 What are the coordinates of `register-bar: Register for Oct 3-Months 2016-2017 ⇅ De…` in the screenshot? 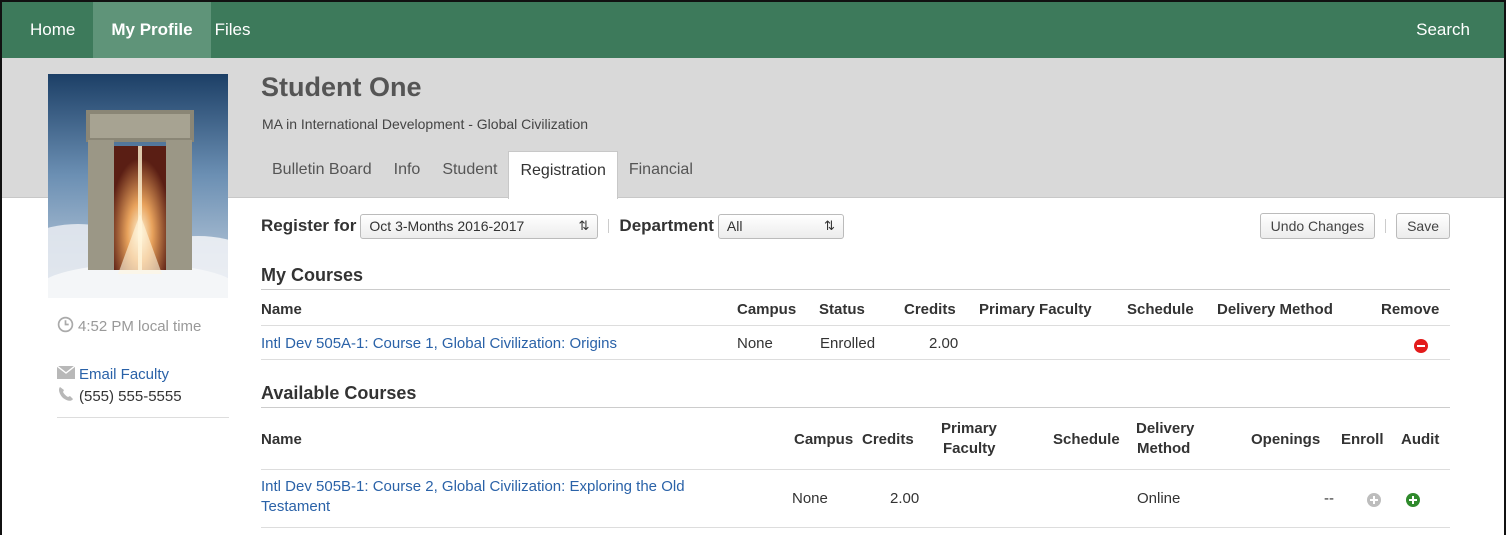 It's located at (855, 226).